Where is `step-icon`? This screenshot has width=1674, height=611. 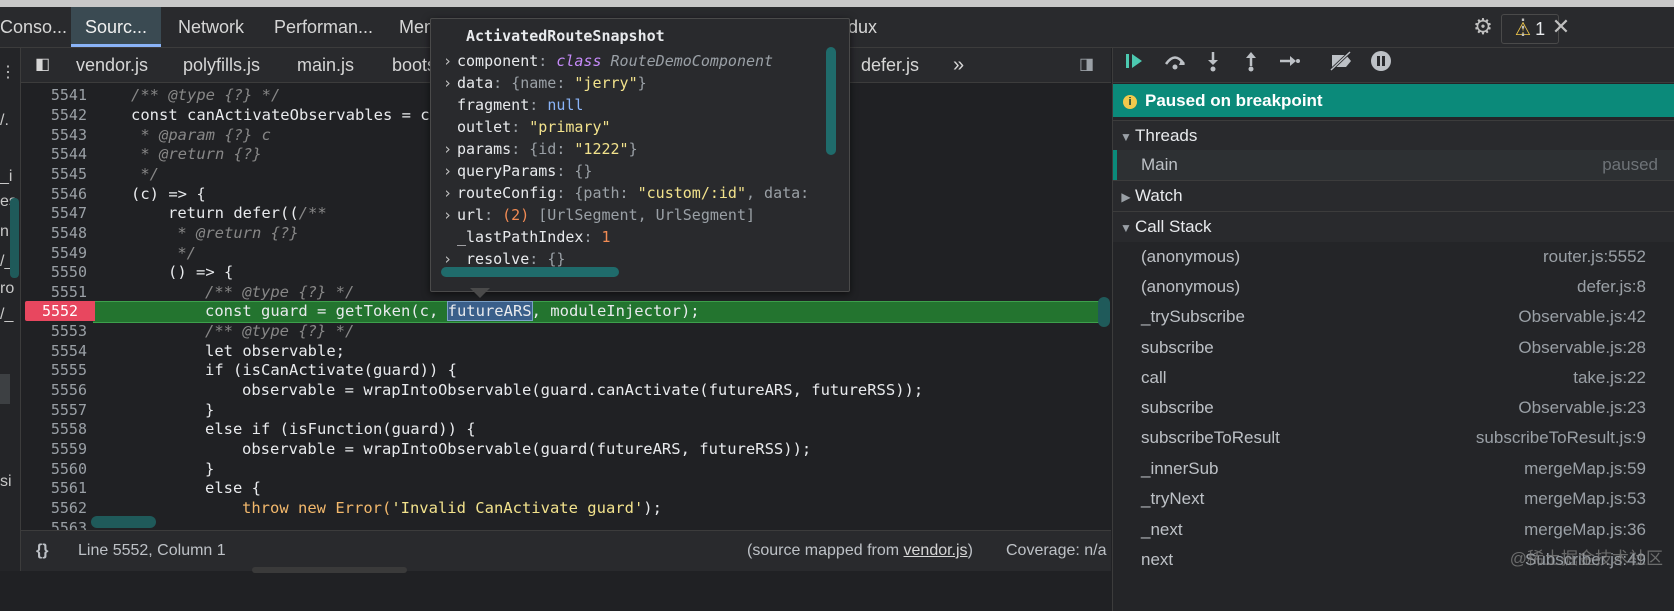 step-icon is located at coordinates (1289, 65).